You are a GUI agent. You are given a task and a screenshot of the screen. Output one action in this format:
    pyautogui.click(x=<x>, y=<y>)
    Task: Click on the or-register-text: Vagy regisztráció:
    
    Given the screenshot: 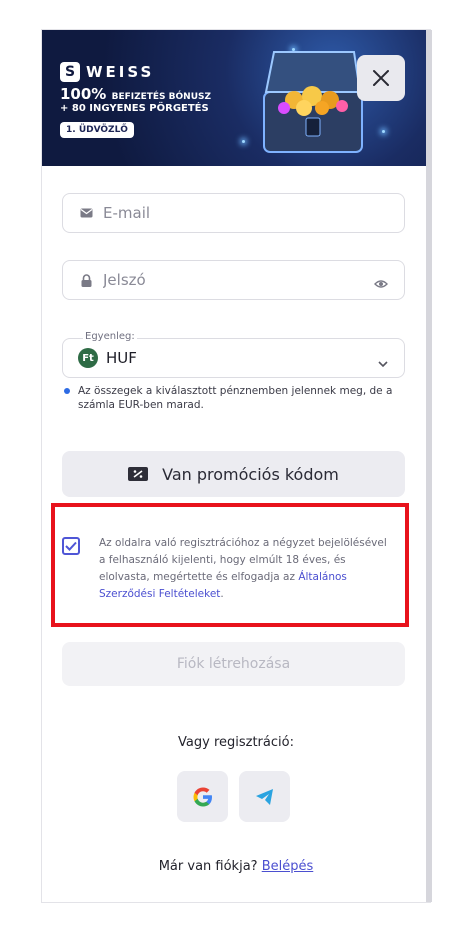 What is the action you would take?
    pyautogui.click(x=236, y=742)
    